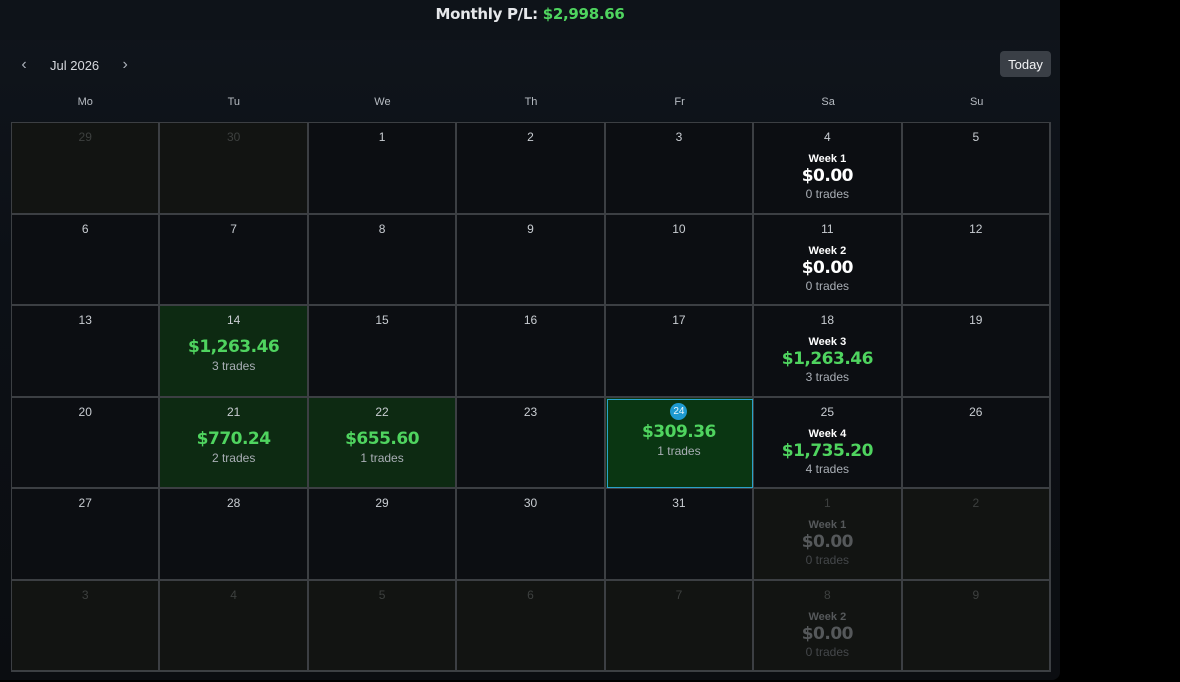 This screenshot has height=682, width=1180. I want to click on current-month-label: Jul 2026, so click(75, 65).